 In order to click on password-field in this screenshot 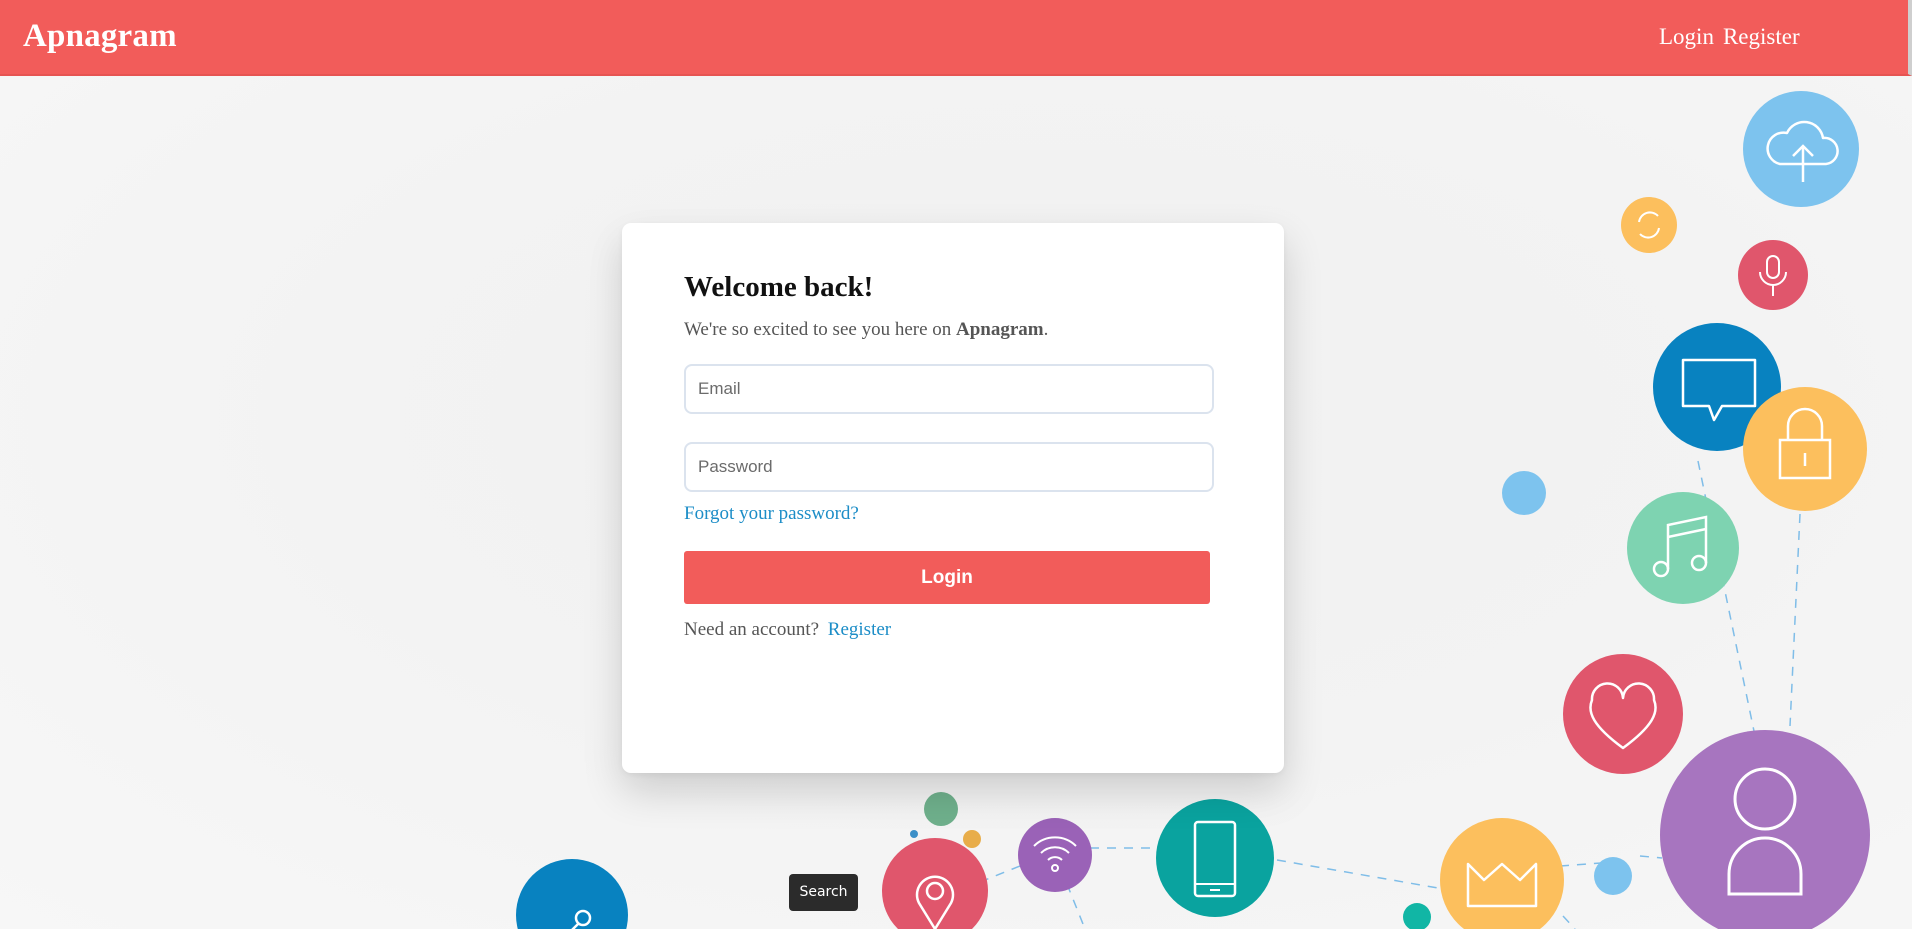, I will do `click(949, 467)`.